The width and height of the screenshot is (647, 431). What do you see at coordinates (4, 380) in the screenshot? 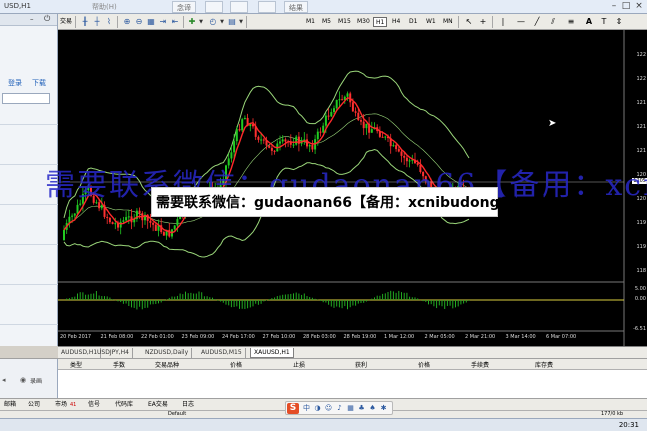
I see `left-arrow-icon: ◂` at bounding box center [4, 380].